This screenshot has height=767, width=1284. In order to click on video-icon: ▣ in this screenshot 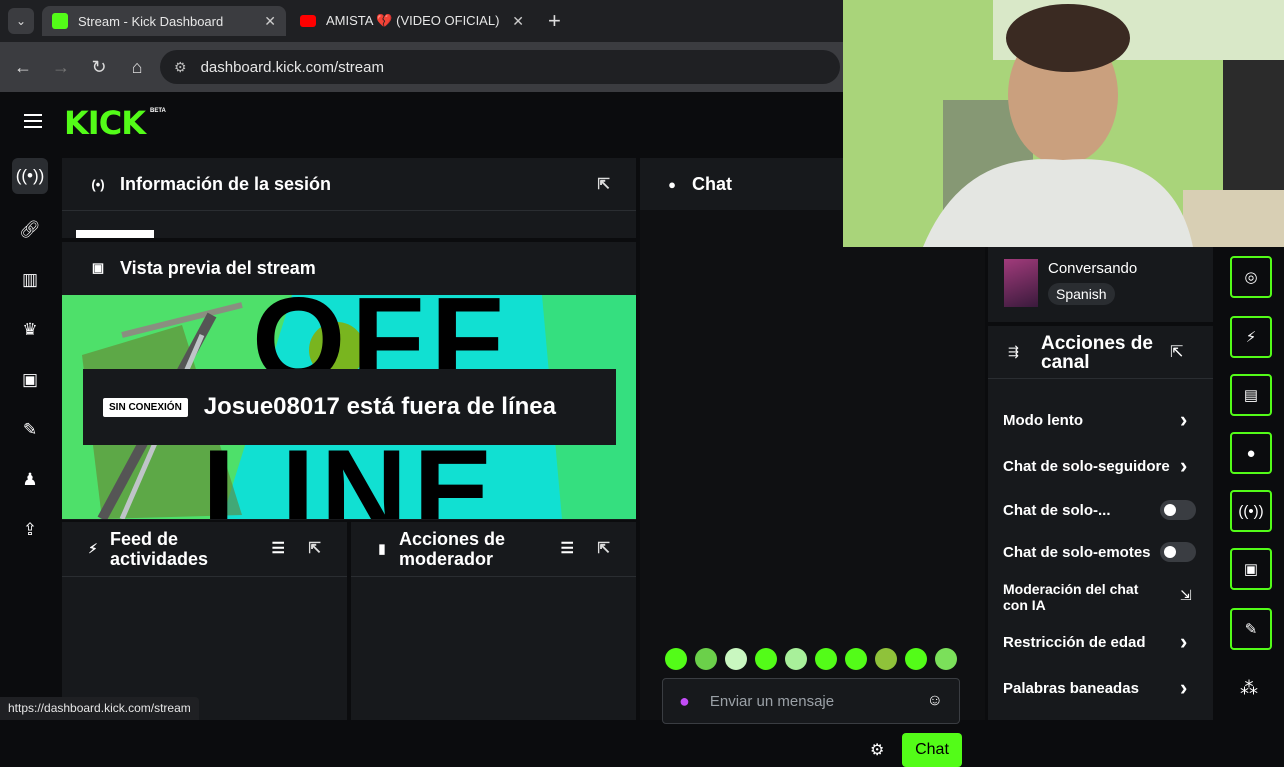, I will do `click(30, 380)`.